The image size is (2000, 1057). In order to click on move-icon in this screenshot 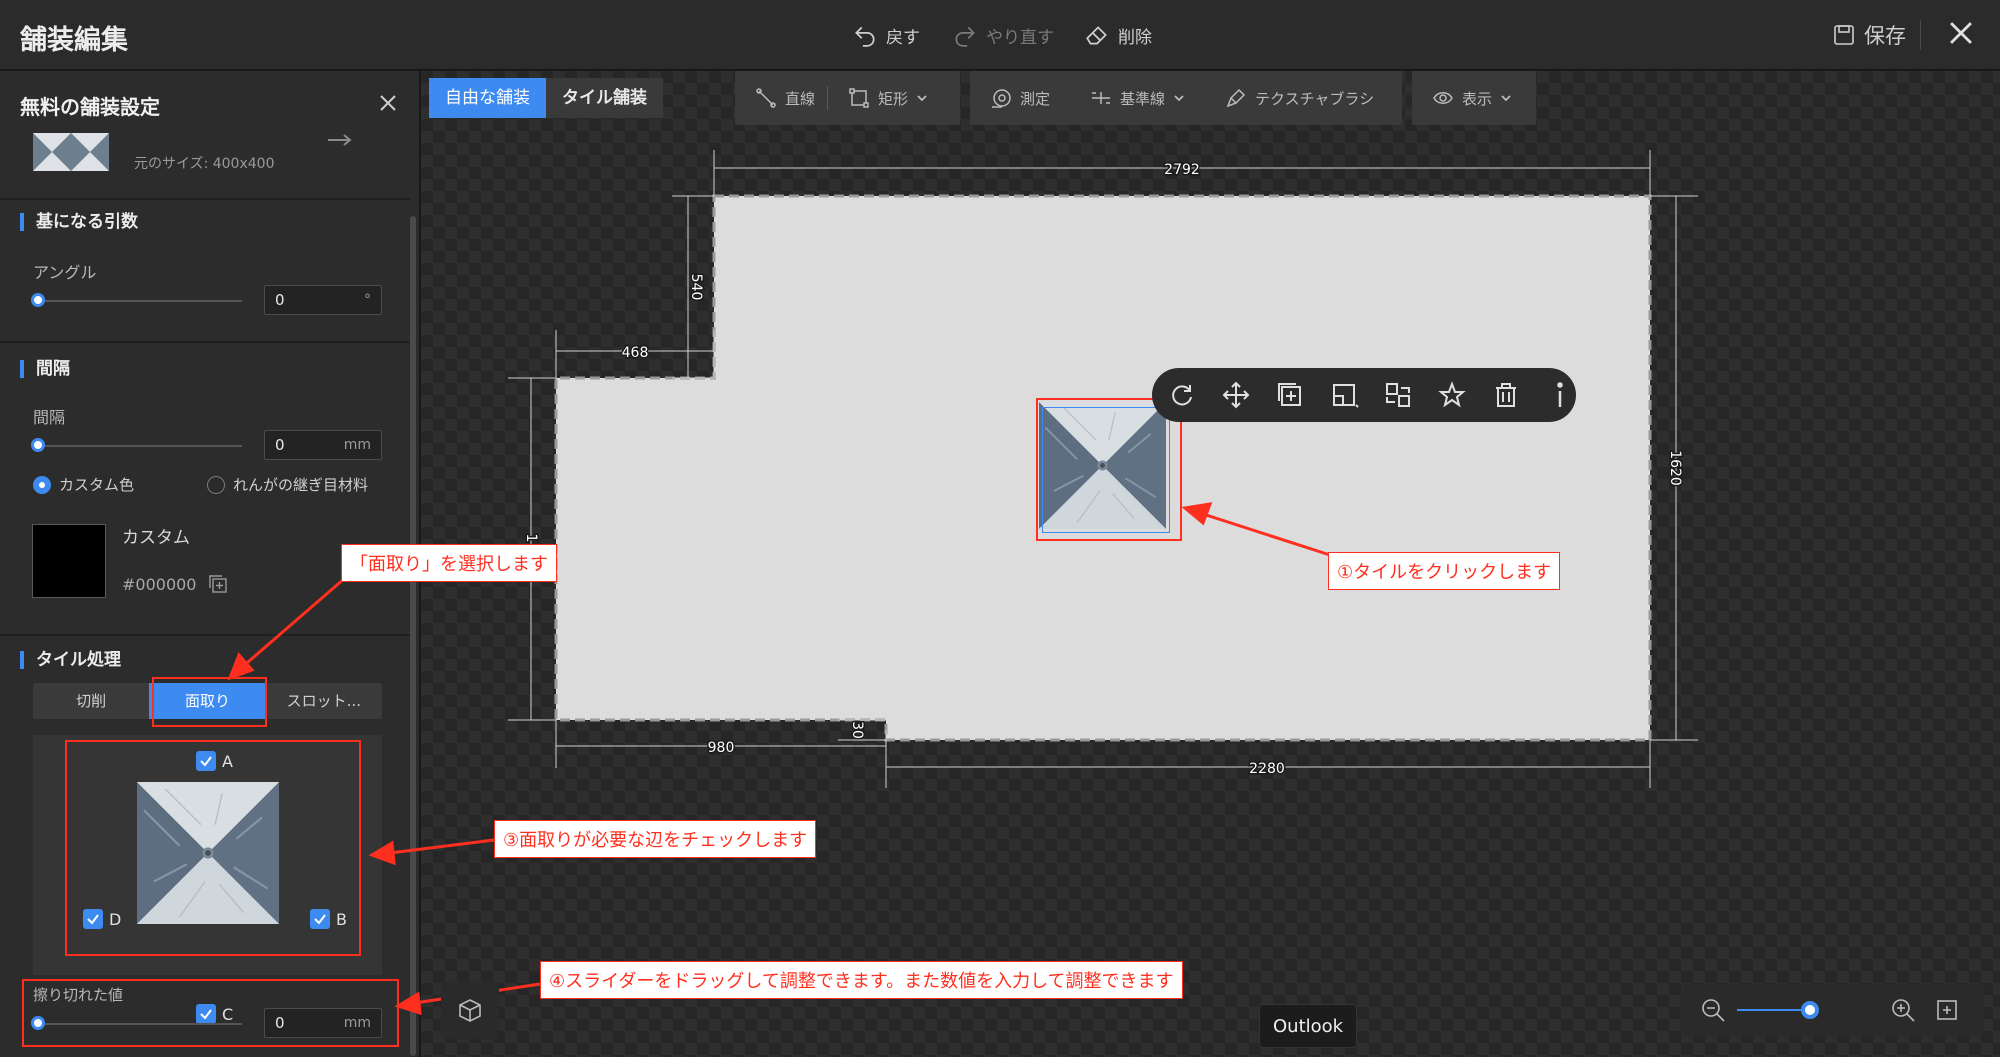, I will do `click(1236, 395)`.